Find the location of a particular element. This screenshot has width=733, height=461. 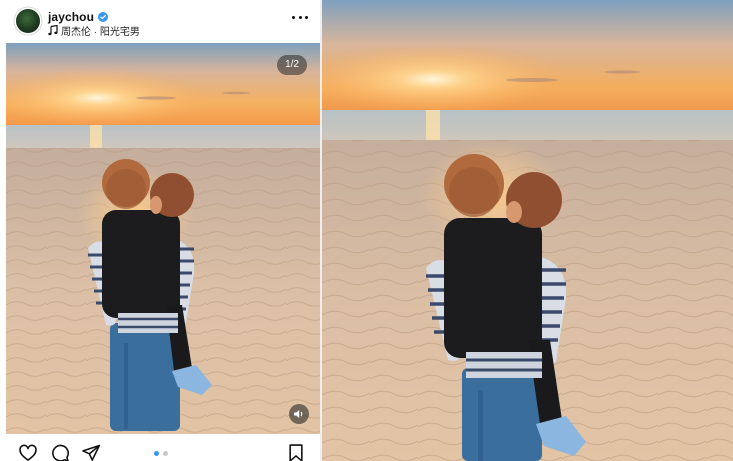

username: jaychou is located at coordinates (71, 17).